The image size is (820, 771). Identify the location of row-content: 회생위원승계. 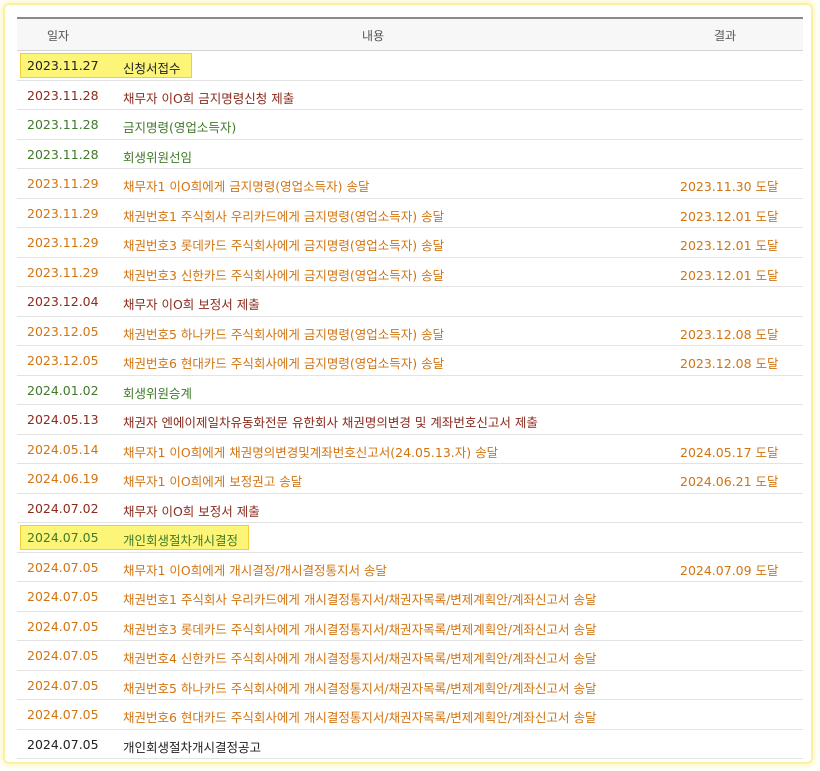
(158, 393).